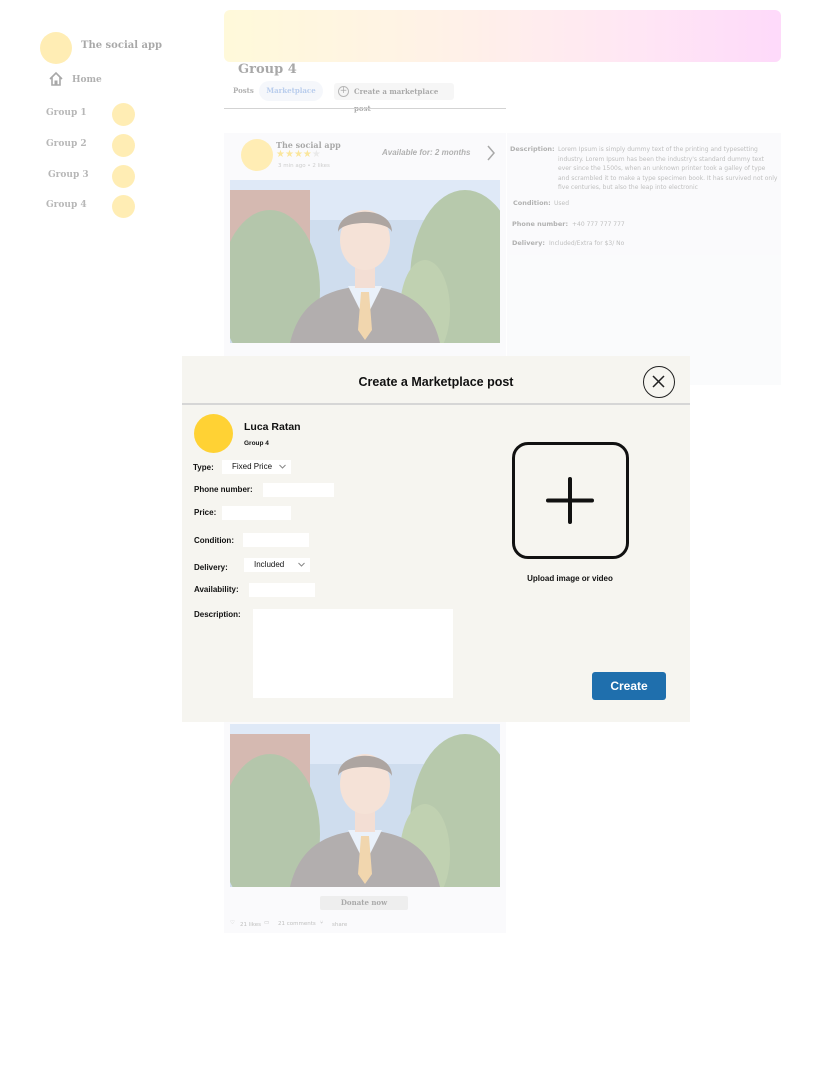 The width and height of the screenshot is (837, 1080). What do you see at coordinates (272, 427) in the screenshot?
I see `user-name: Luca Ratan` at bounding box center [272, 427].